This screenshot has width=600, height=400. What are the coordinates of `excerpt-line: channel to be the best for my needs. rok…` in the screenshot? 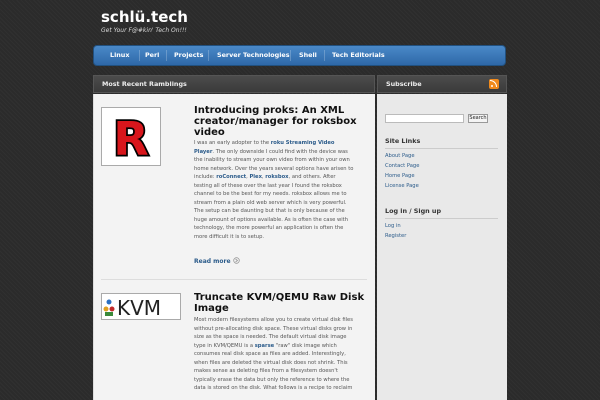 It's located at (270, 194).